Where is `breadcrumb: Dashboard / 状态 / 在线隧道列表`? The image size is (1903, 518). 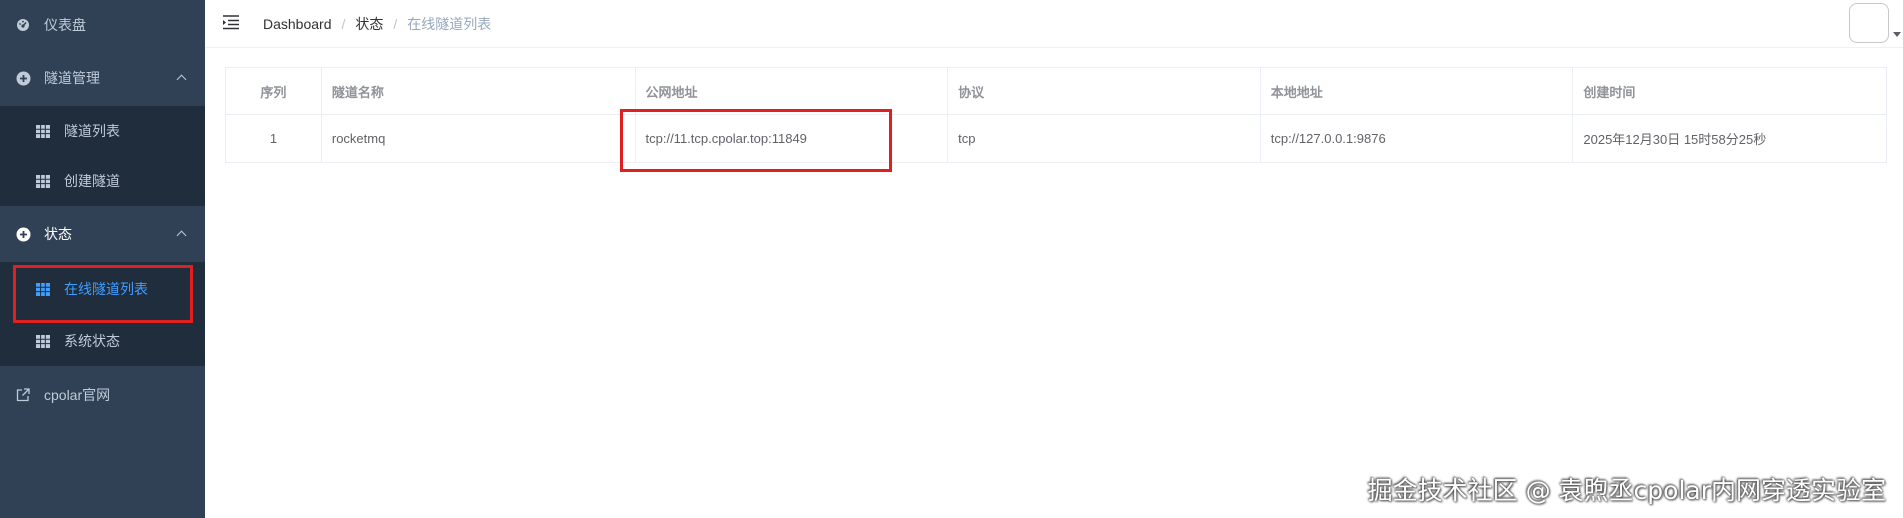
breadcrumb: Dashboard / 状态 / 在线隧道列表 is located at coordinates (377, 24).